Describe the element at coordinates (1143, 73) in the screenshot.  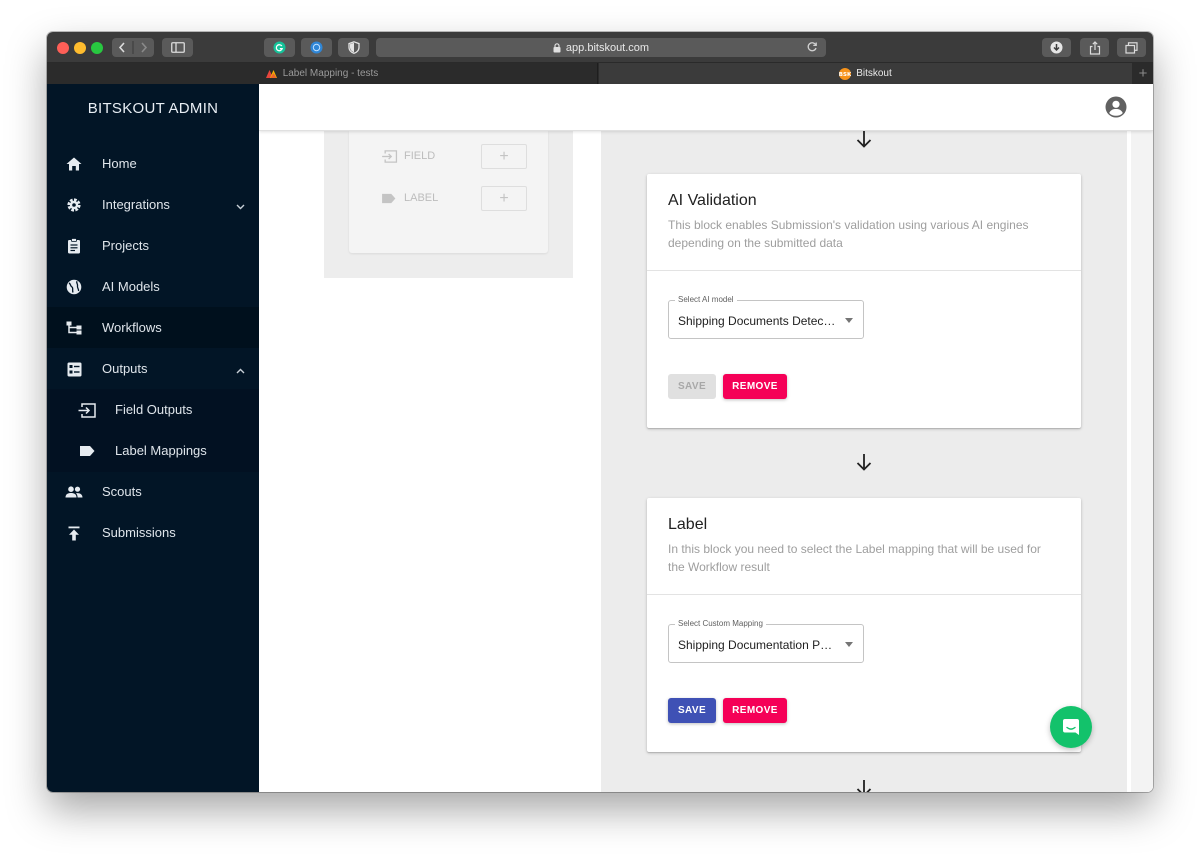
I see `new-tab-button: +` at that location.